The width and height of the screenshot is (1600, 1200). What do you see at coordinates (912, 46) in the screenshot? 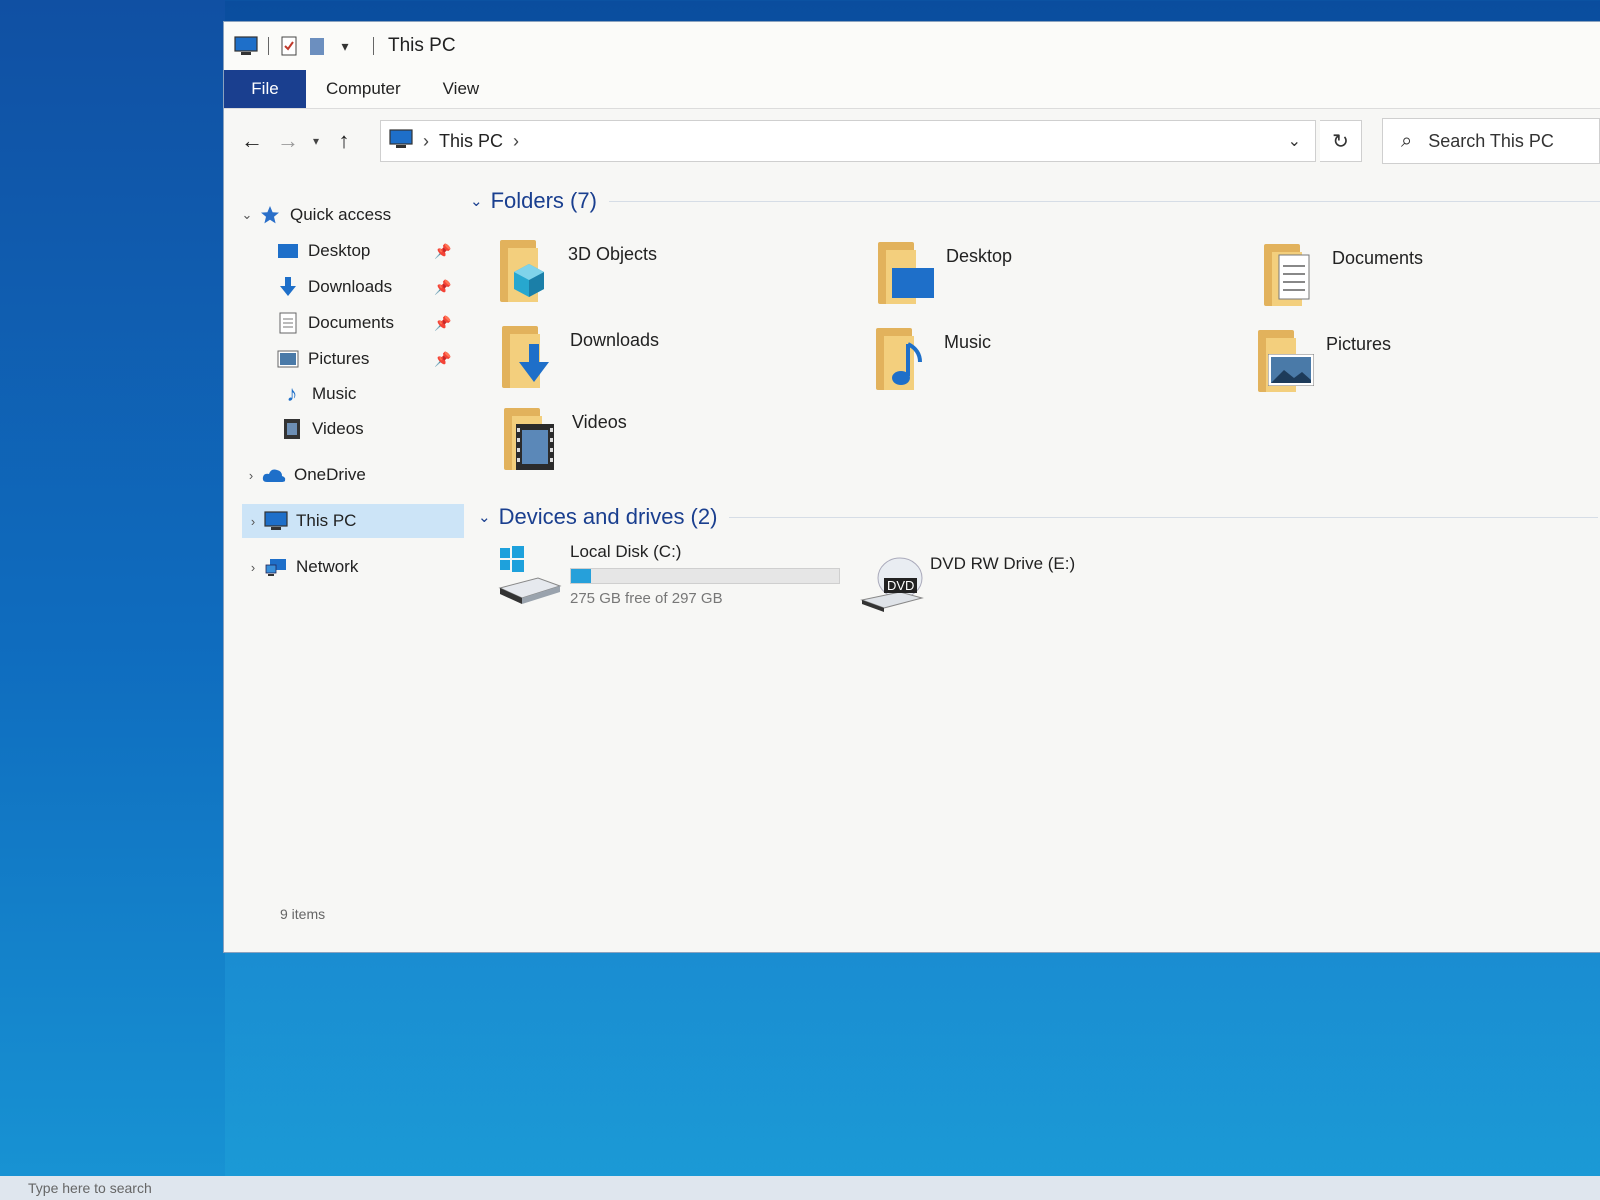
I see `title-bar: ▾ This PC` at bounding box center [912, 46].